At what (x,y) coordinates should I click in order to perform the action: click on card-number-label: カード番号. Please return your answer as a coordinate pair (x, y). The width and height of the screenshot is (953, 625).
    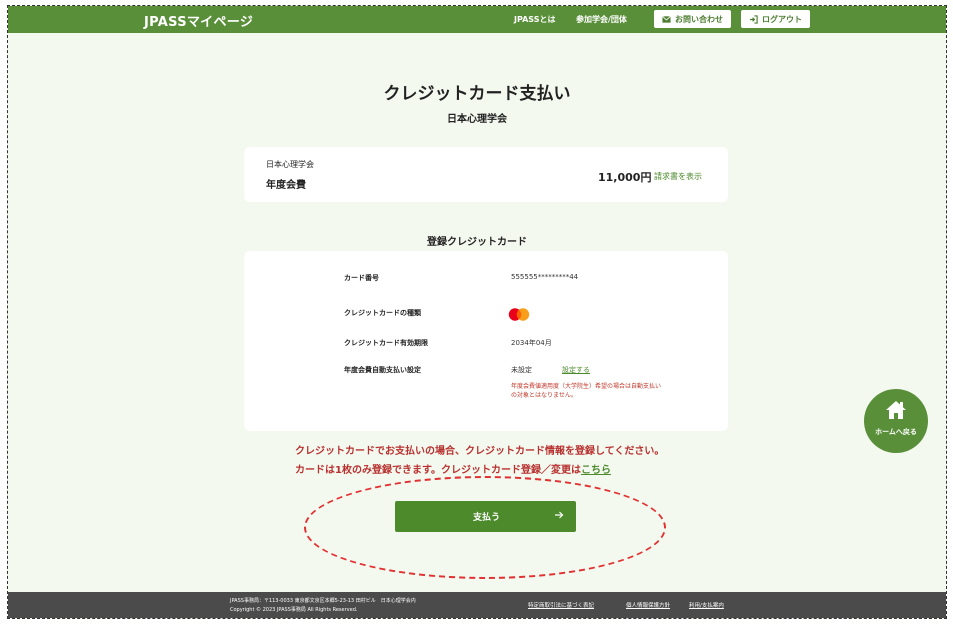
    Looking at the image, I should click on (361, 278).